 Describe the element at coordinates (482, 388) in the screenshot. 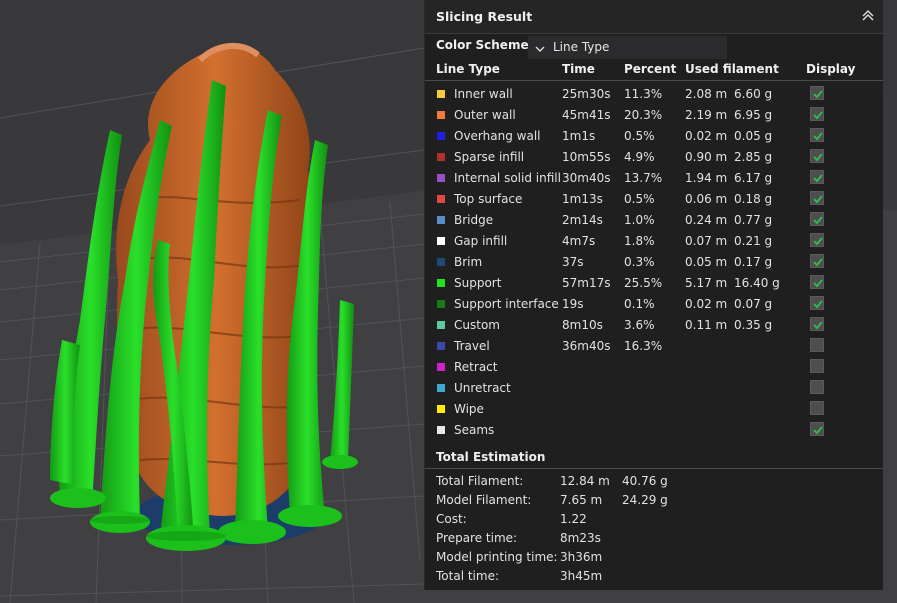

I see `line-type-name: Unretract` at that location.